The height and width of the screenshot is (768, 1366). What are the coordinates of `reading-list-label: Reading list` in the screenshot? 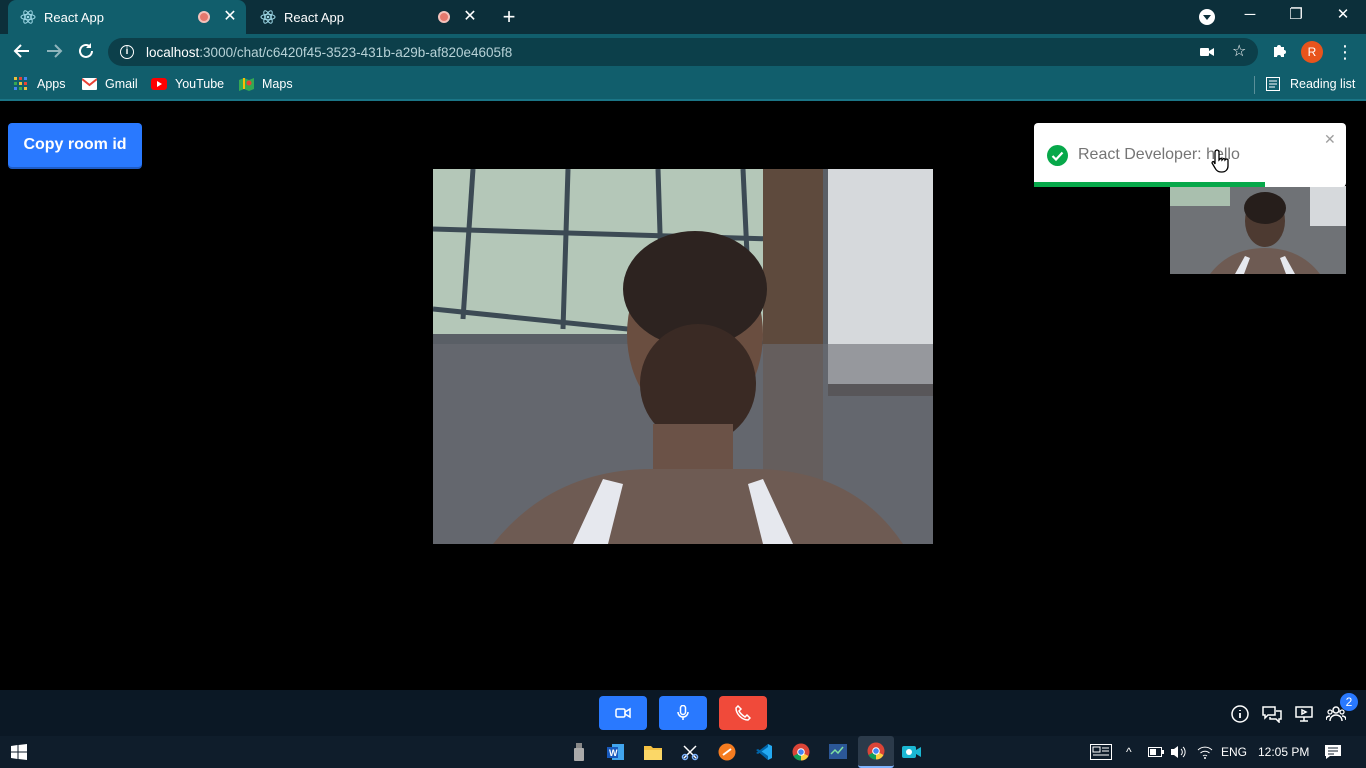 It's located at (1323, 84).